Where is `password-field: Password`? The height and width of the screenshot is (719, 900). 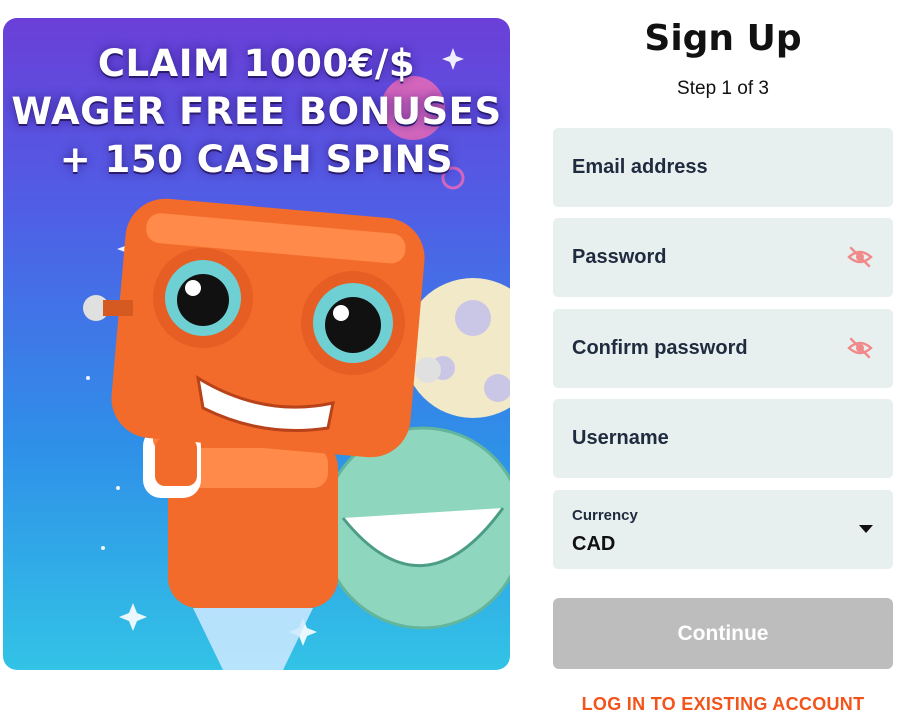 password-field: Password is located at coordinates (723, 257).